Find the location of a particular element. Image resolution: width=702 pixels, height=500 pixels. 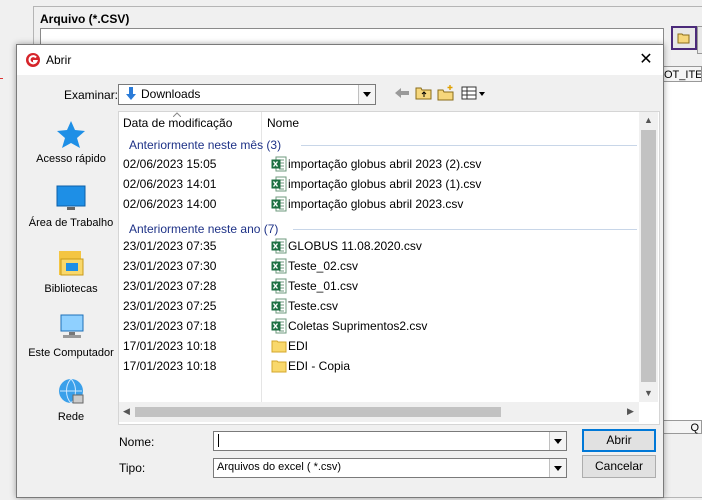

horizontal-scrollbar: ◀ ▶ is located at coordinates (379, 412).